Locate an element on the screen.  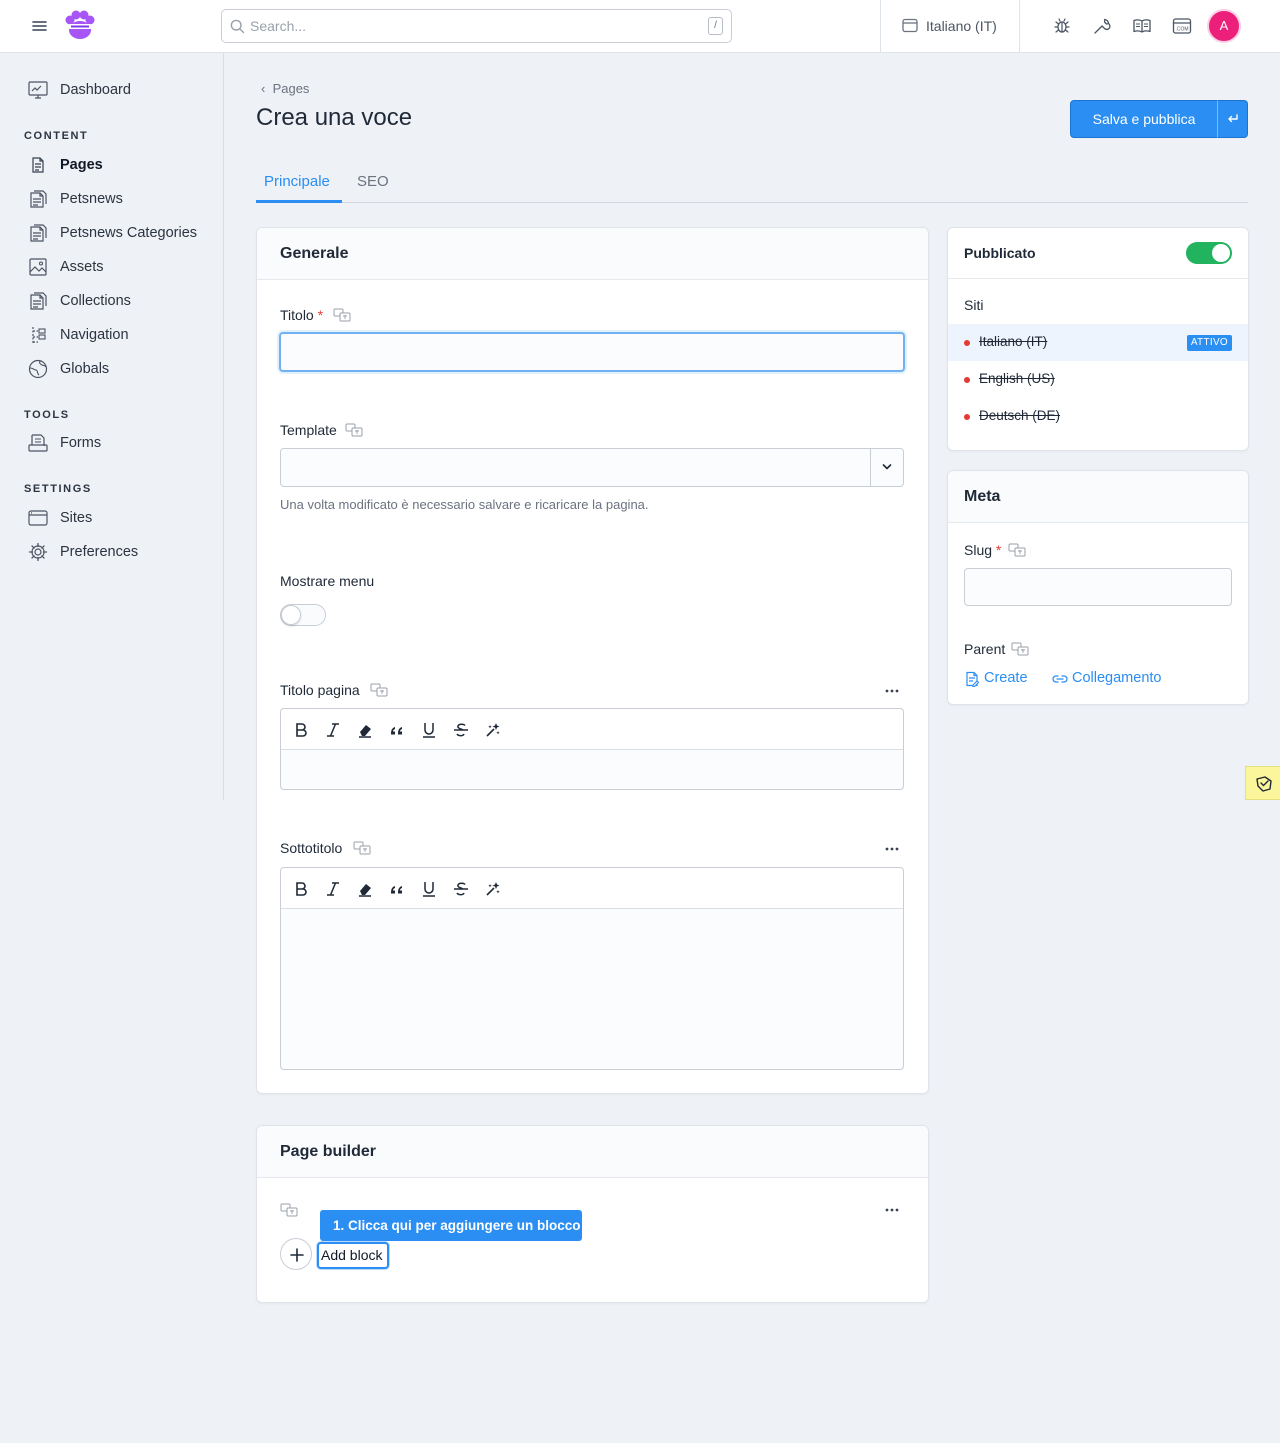
collection-icon is located at coordinates (38, 233).